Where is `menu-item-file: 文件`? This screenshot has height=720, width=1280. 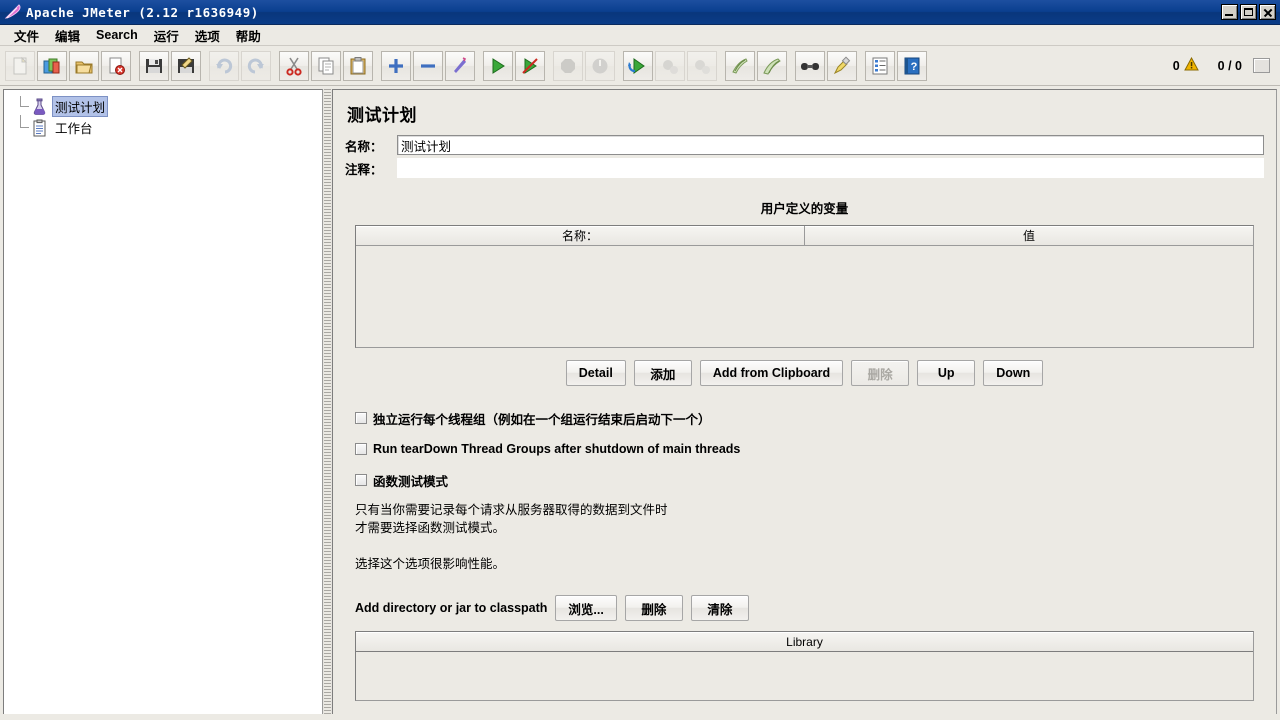
menu-item-file: 文件 is located at coordinates (26, 35).